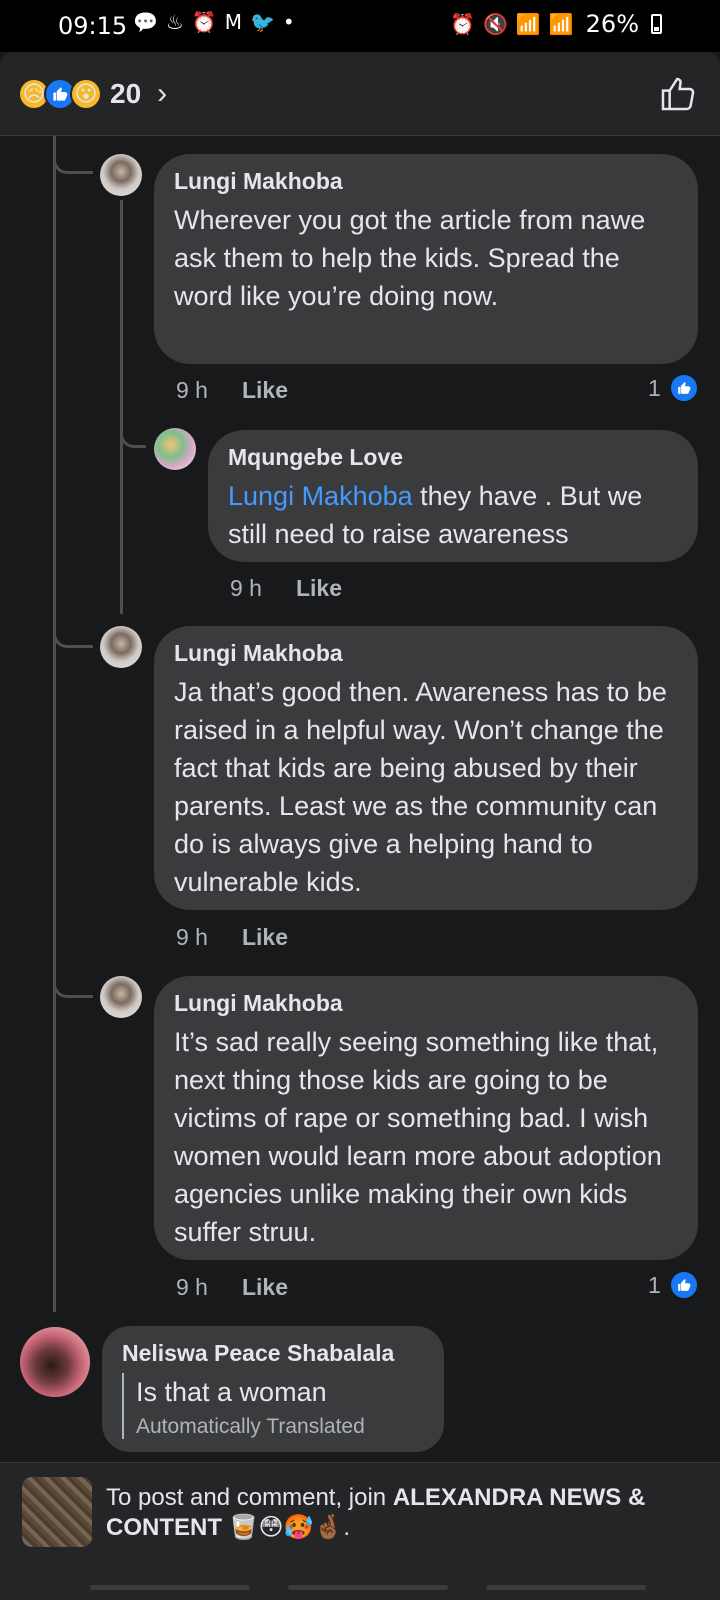 The height and width of the screenshot is (1600, 720). I want to click on reactions-header: 😥 😮 20 ›, so click(360, 94).